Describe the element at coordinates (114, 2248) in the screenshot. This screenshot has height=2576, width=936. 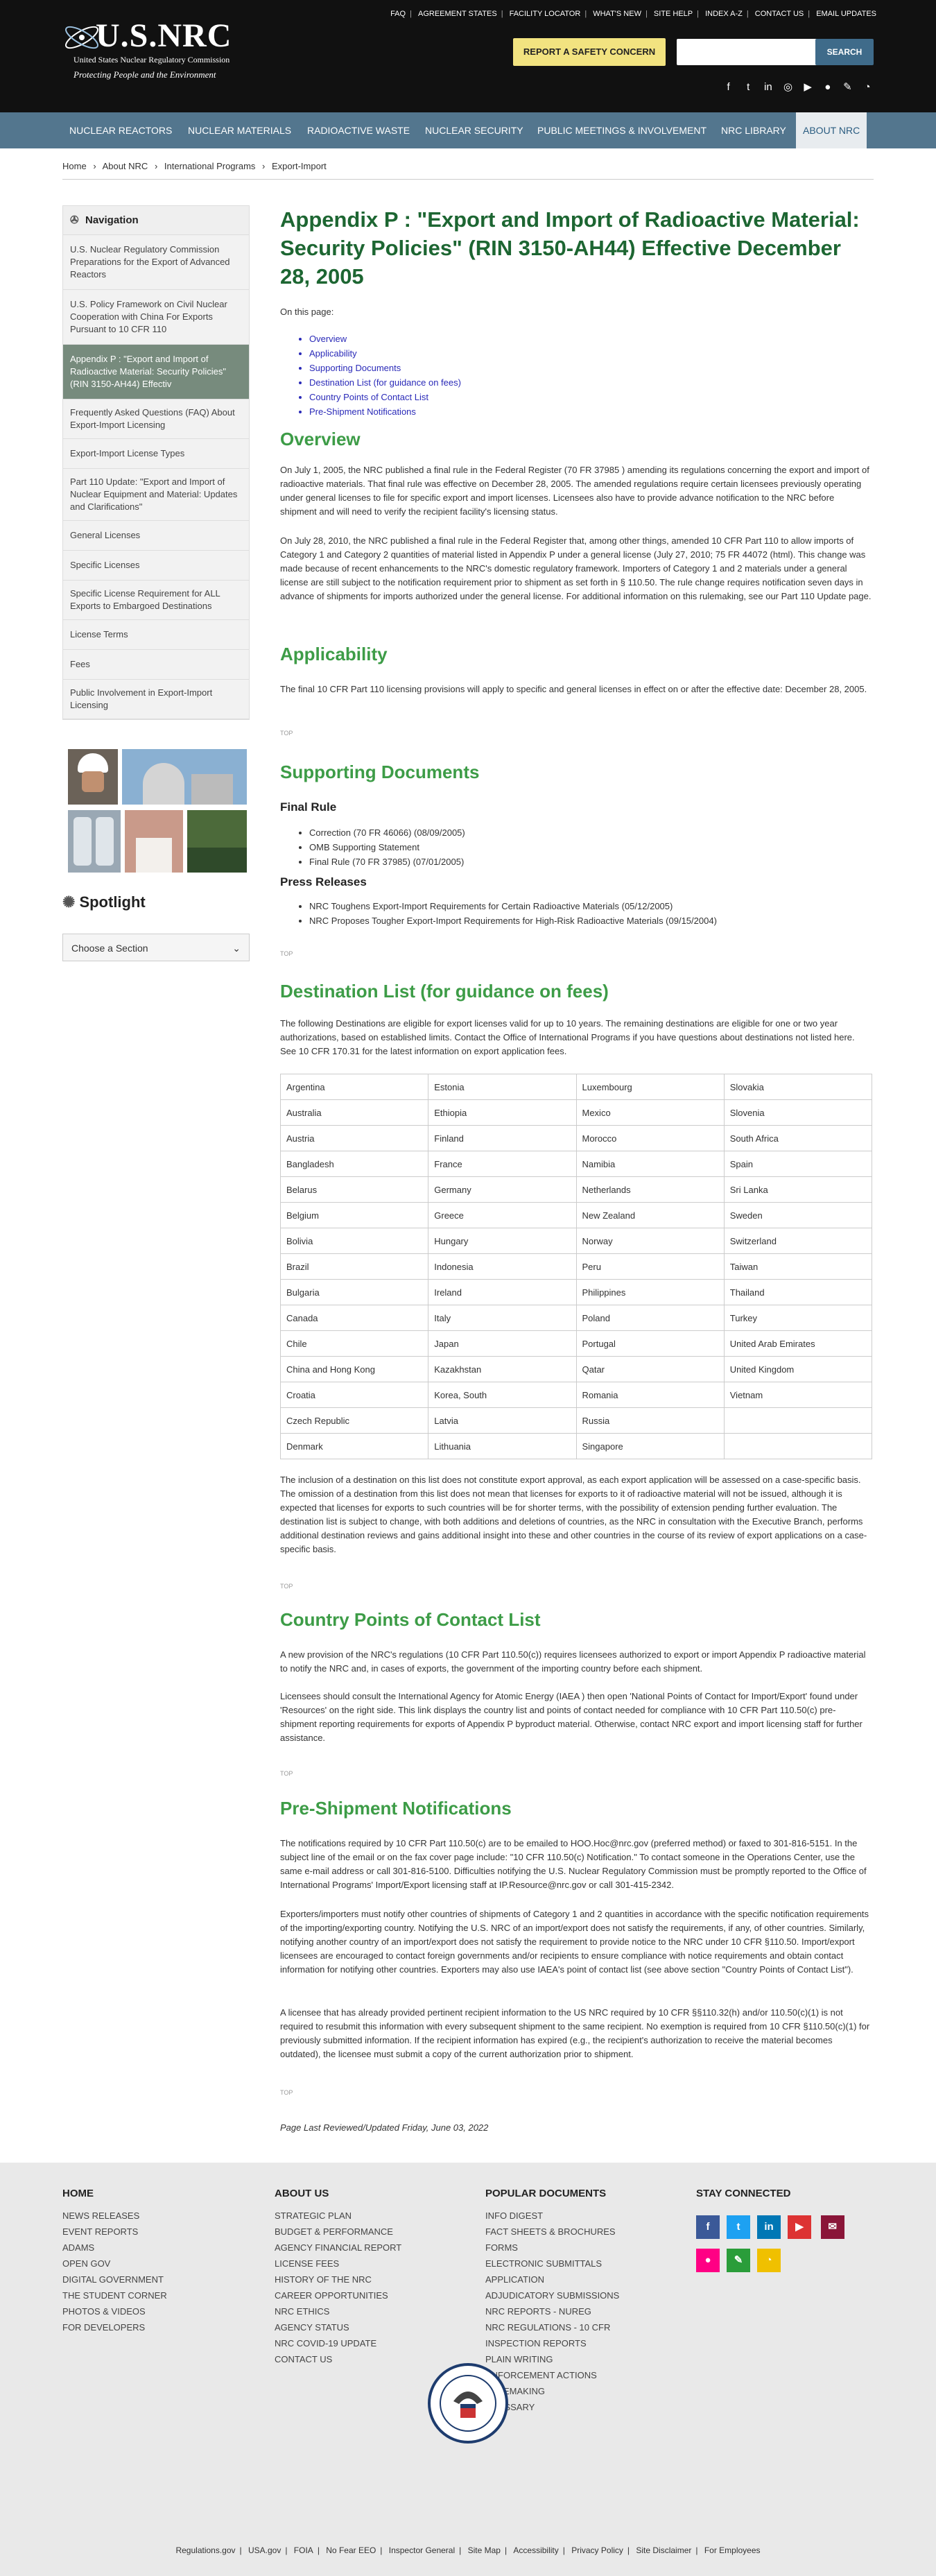
I see `footer-link: ADAMS` at that location.